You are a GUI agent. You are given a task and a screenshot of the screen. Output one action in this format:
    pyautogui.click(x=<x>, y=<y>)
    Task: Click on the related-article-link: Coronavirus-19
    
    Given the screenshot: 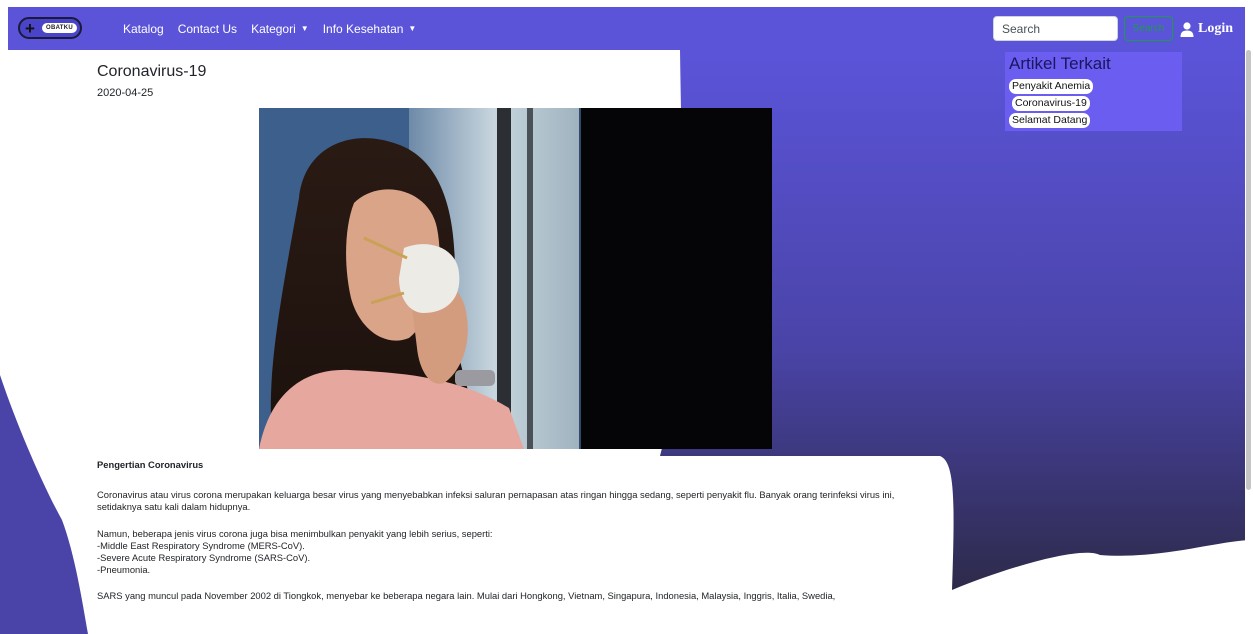 What is the action you would take?
    pyautogui.click(x=1051, y=103)
    